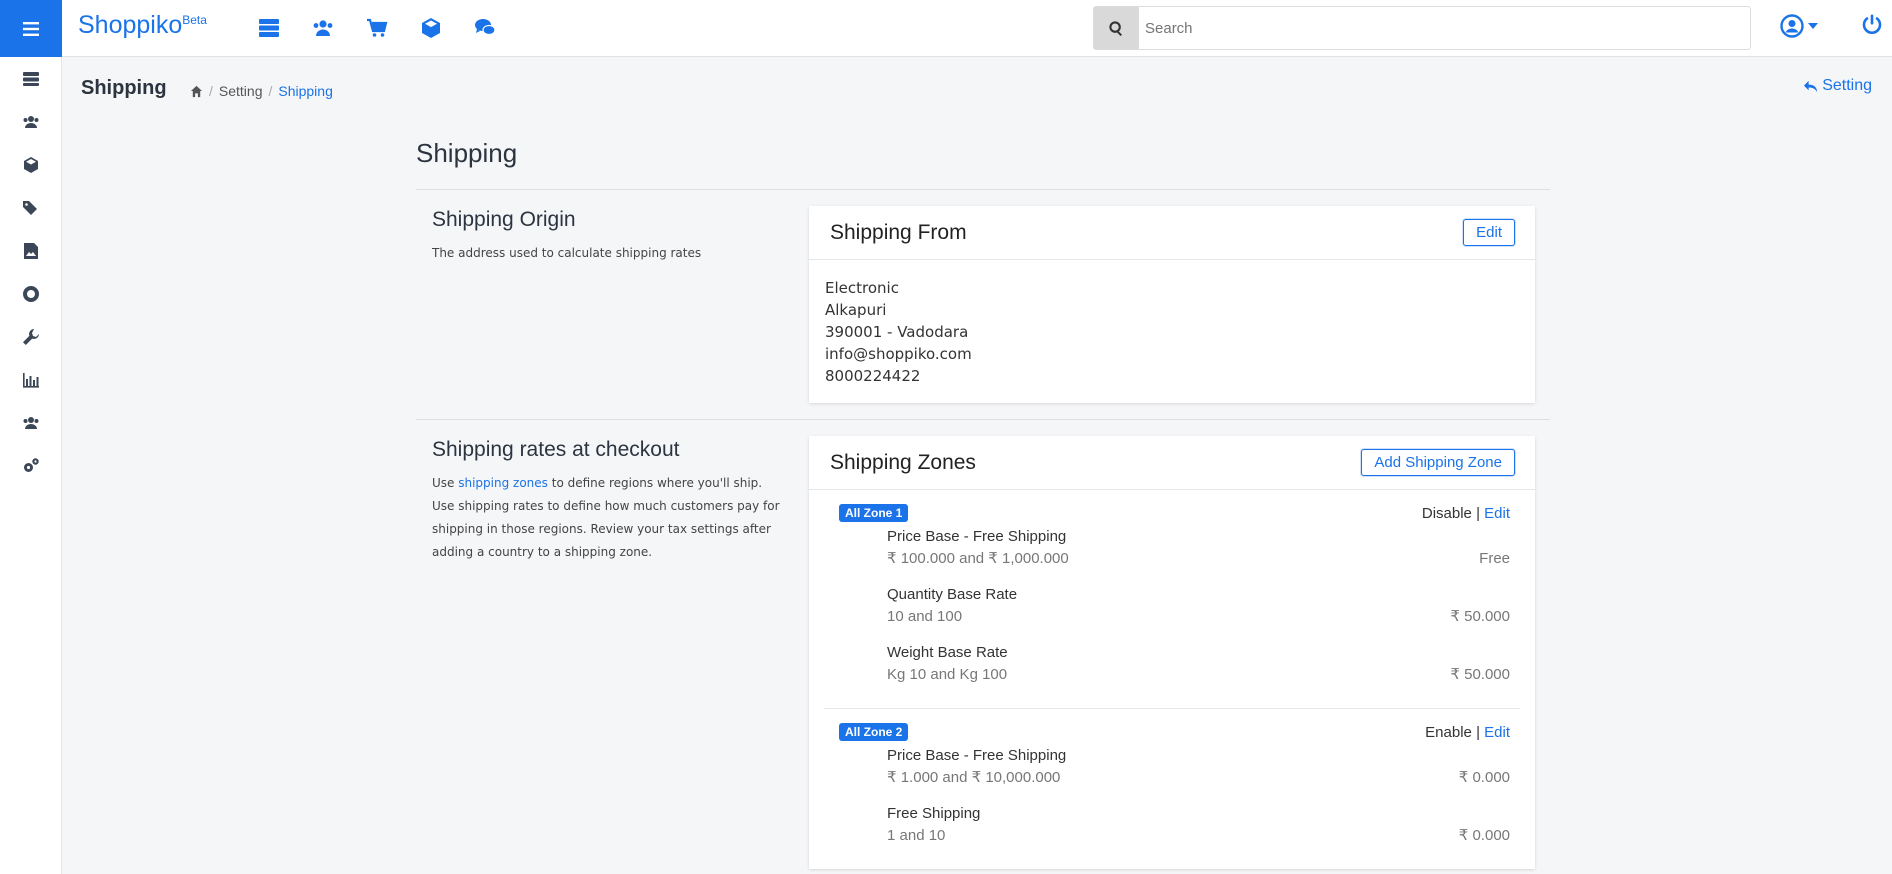  Describe the element at coordinates (1447, 513) in the screenshot. I see `disable-zone-button: Disable` at that location.